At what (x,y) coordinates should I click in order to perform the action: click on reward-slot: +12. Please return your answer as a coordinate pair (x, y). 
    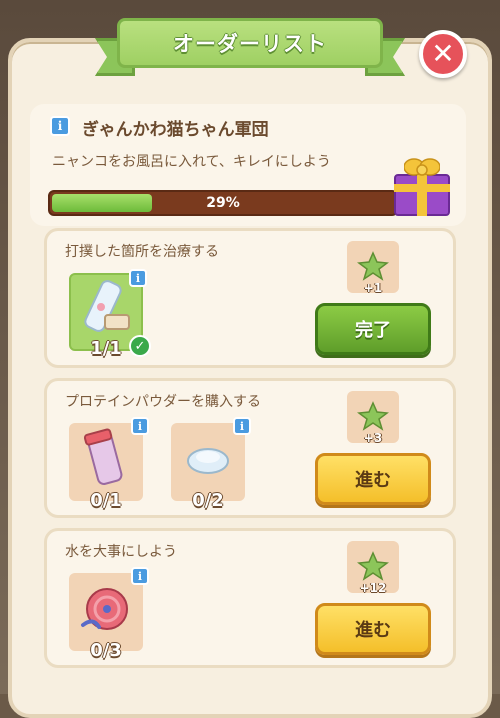
    Looking at the image, I should click on (373, 568).